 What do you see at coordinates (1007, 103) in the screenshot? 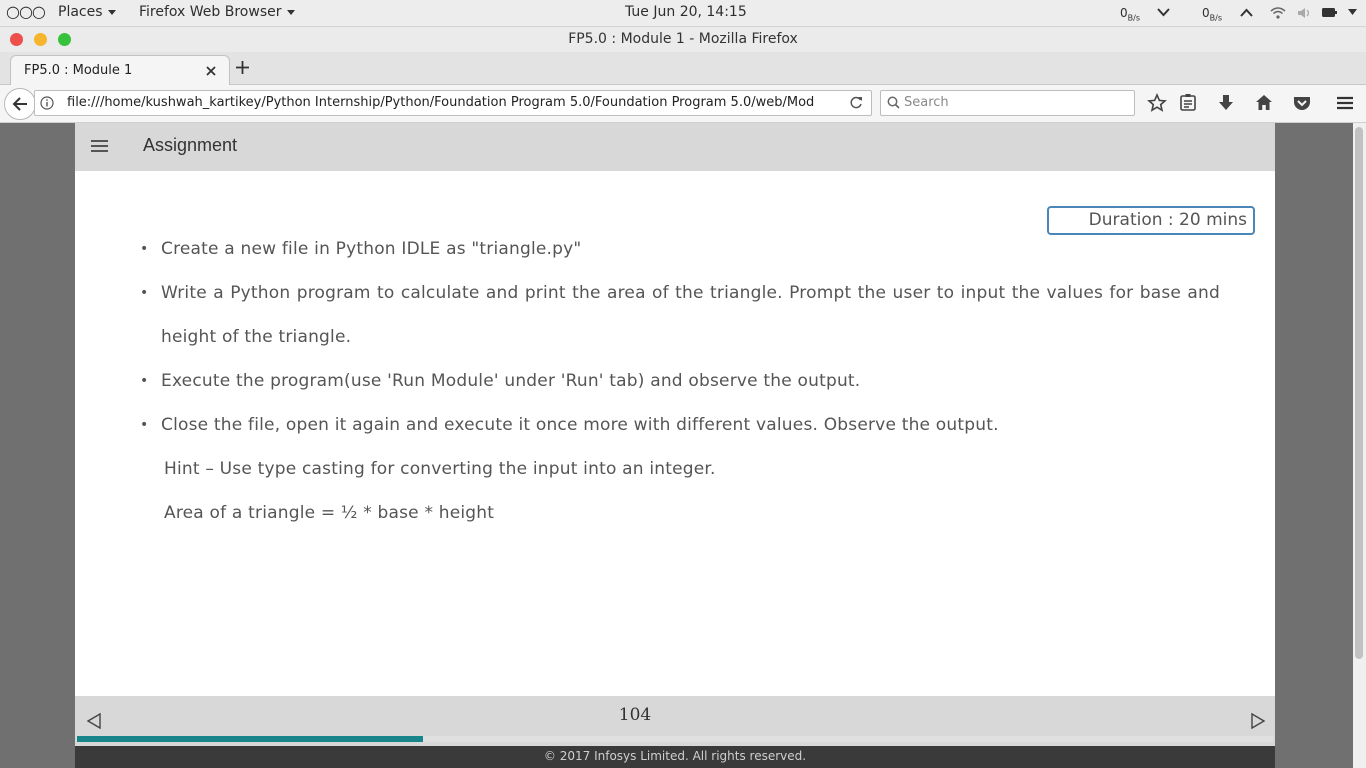
I see `search-input: Search` at bounding box center [1007, 103].